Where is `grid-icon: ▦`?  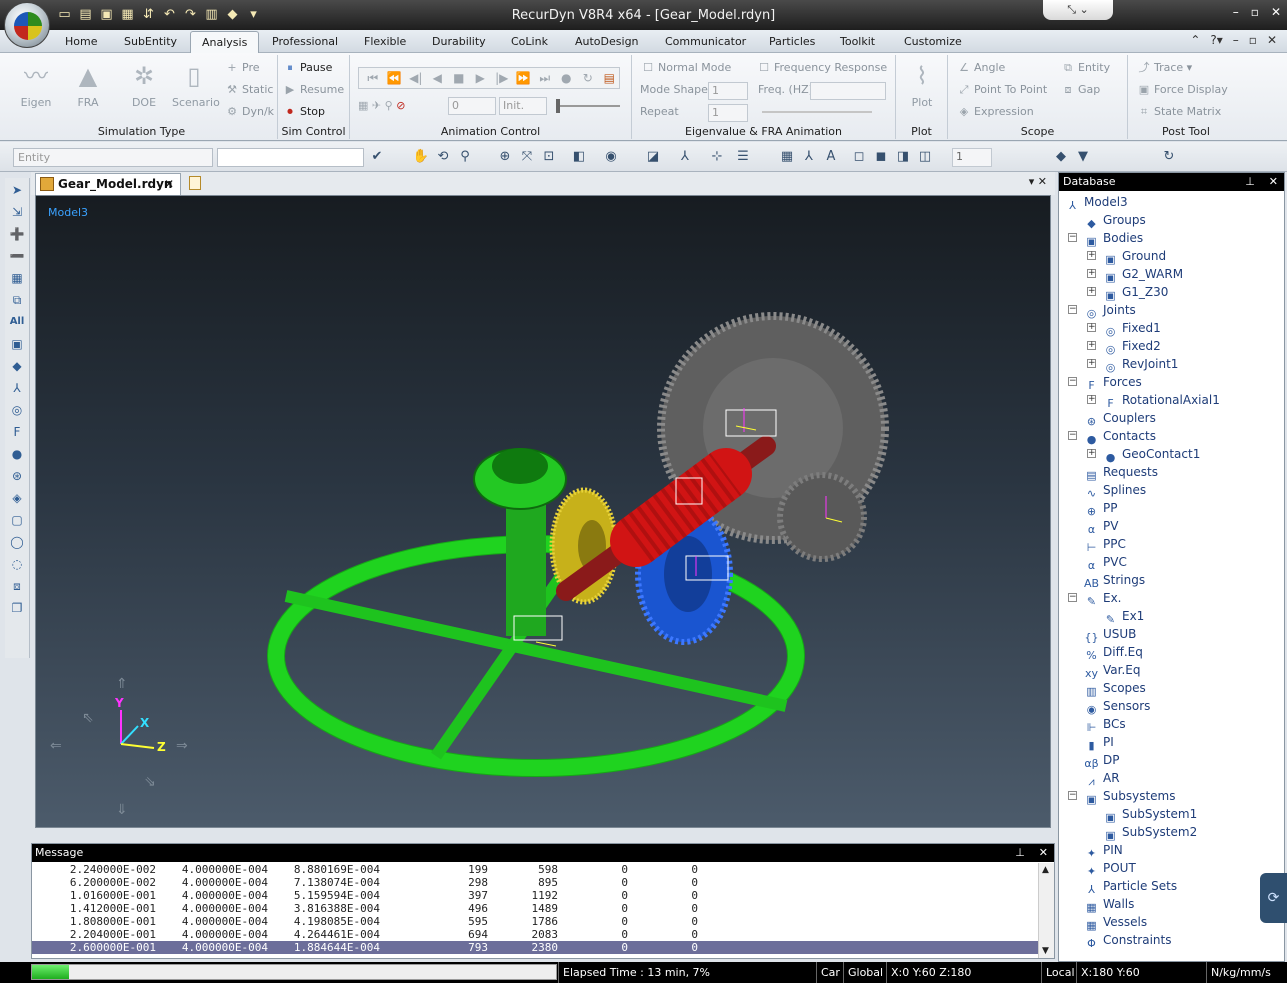
grid-icon: ▦ is located at coordinates (787, 157).